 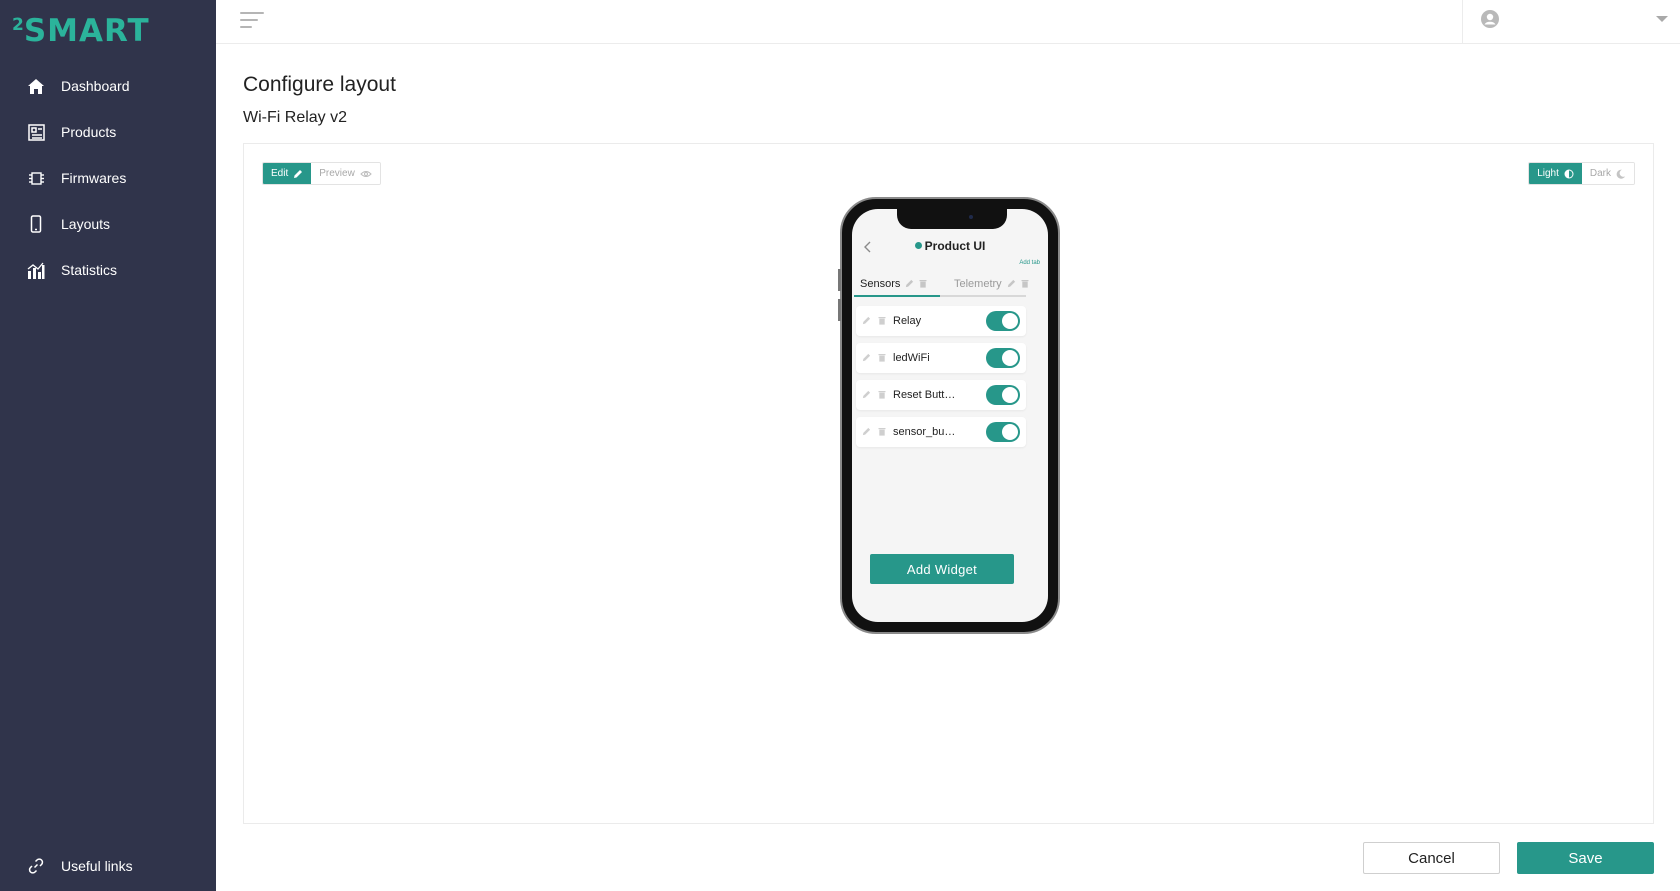 What do you see at coordinates (366, 173) in the screenshot?
I see `eye-icon` at bounding box center [366, 173].